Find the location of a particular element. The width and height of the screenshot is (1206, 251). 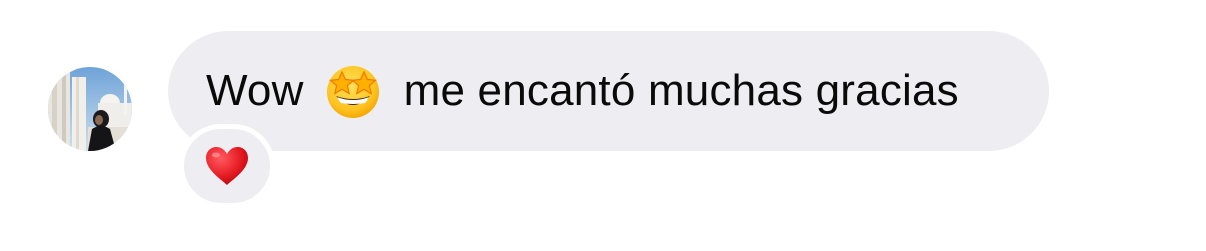

message-text-rest: me encantó muchas gracias is located at coordinates (681, 90).